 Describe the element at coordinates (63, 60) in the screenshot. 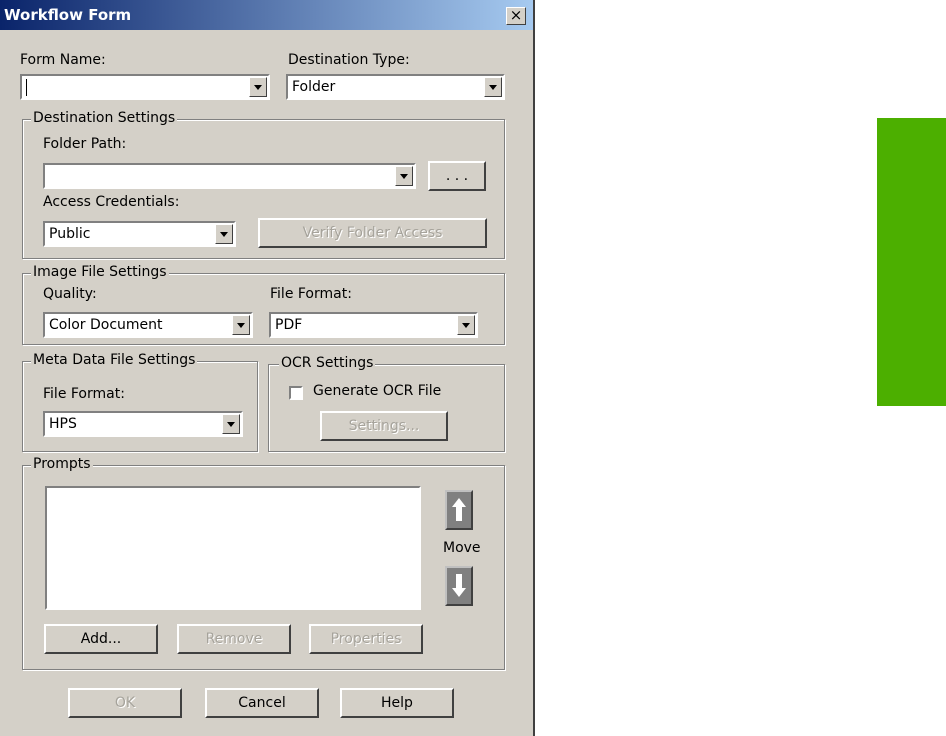

I see `form-name-label: Form Name:` at that location.